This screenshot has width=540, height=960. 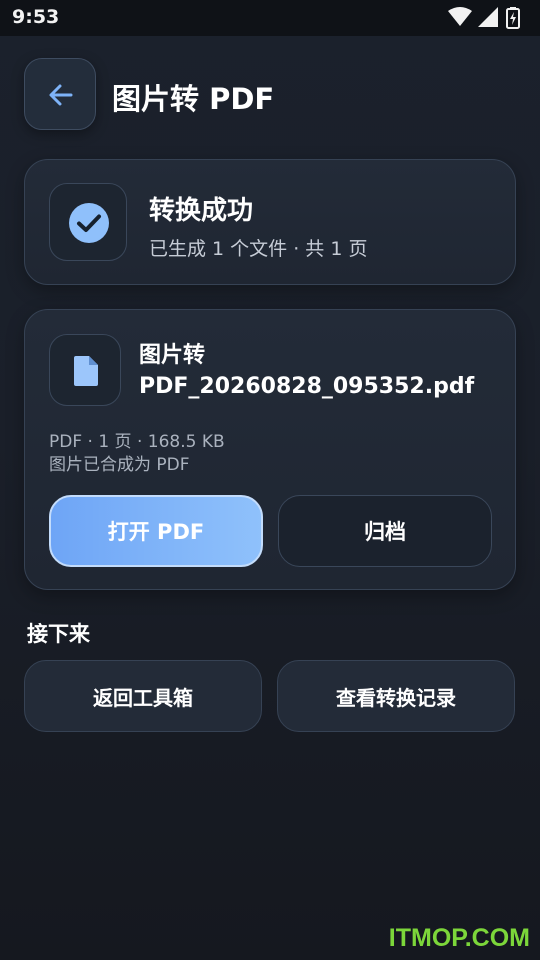 What do you see at coordinates (459, 938) in the screenshot?
I see `watermark: ITMOP.COM` at bounding box center [459, 938].